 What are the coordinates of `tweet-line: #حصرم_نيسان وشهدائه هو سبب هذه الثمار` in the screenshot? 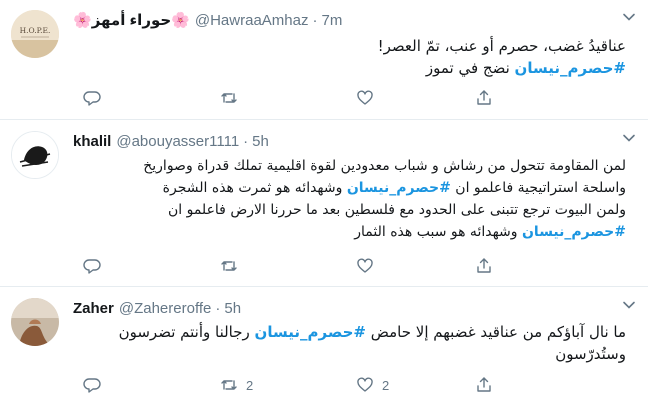 It's located at (349, 232).